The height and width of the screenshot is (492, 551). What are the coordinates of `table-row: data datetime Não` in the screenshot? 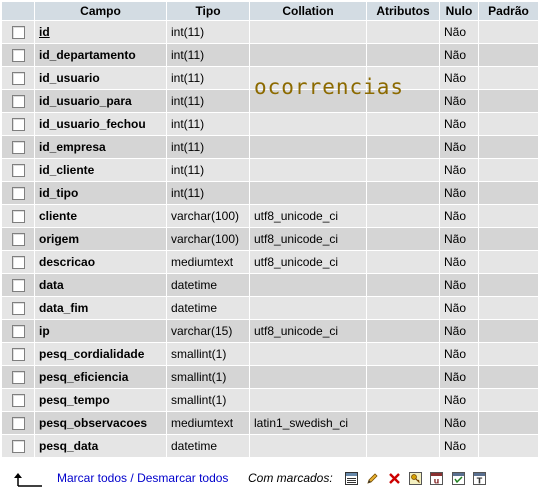 It's located at (270, 285).